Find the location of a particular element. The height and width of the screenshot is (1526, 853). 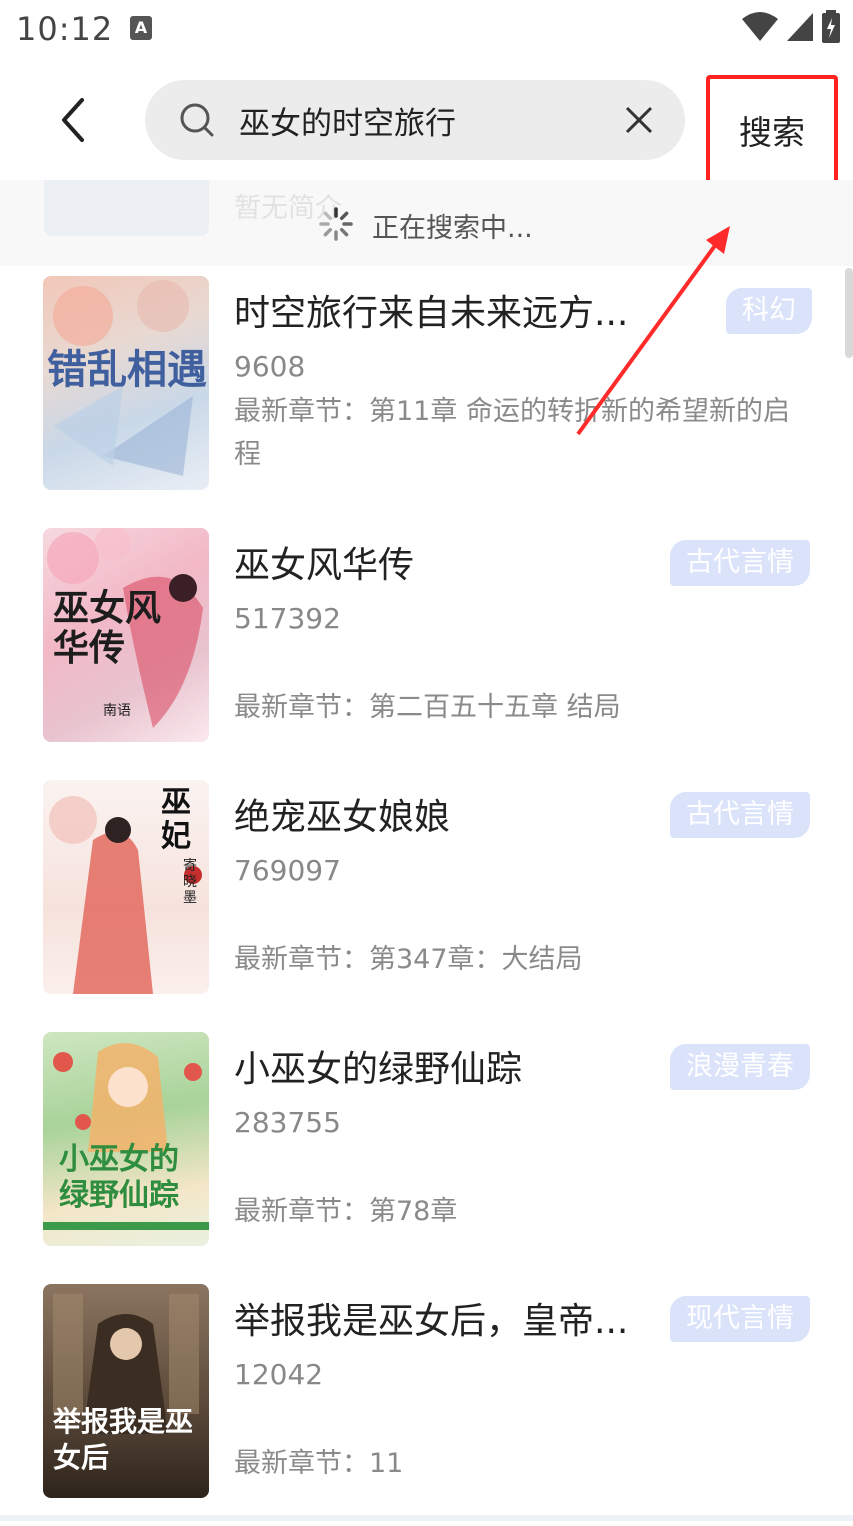

search-icon is located at coordinates (197, 120).